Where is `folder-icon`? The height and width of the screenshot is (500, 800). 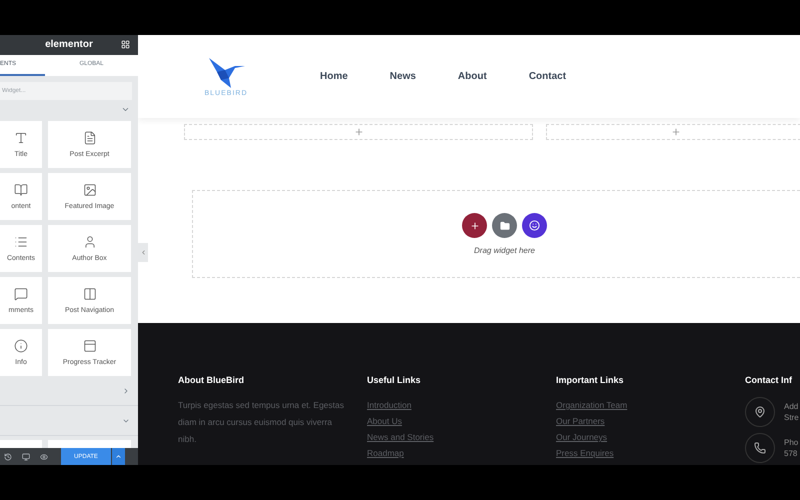
folder-icon is located at coordinates (505, 225).